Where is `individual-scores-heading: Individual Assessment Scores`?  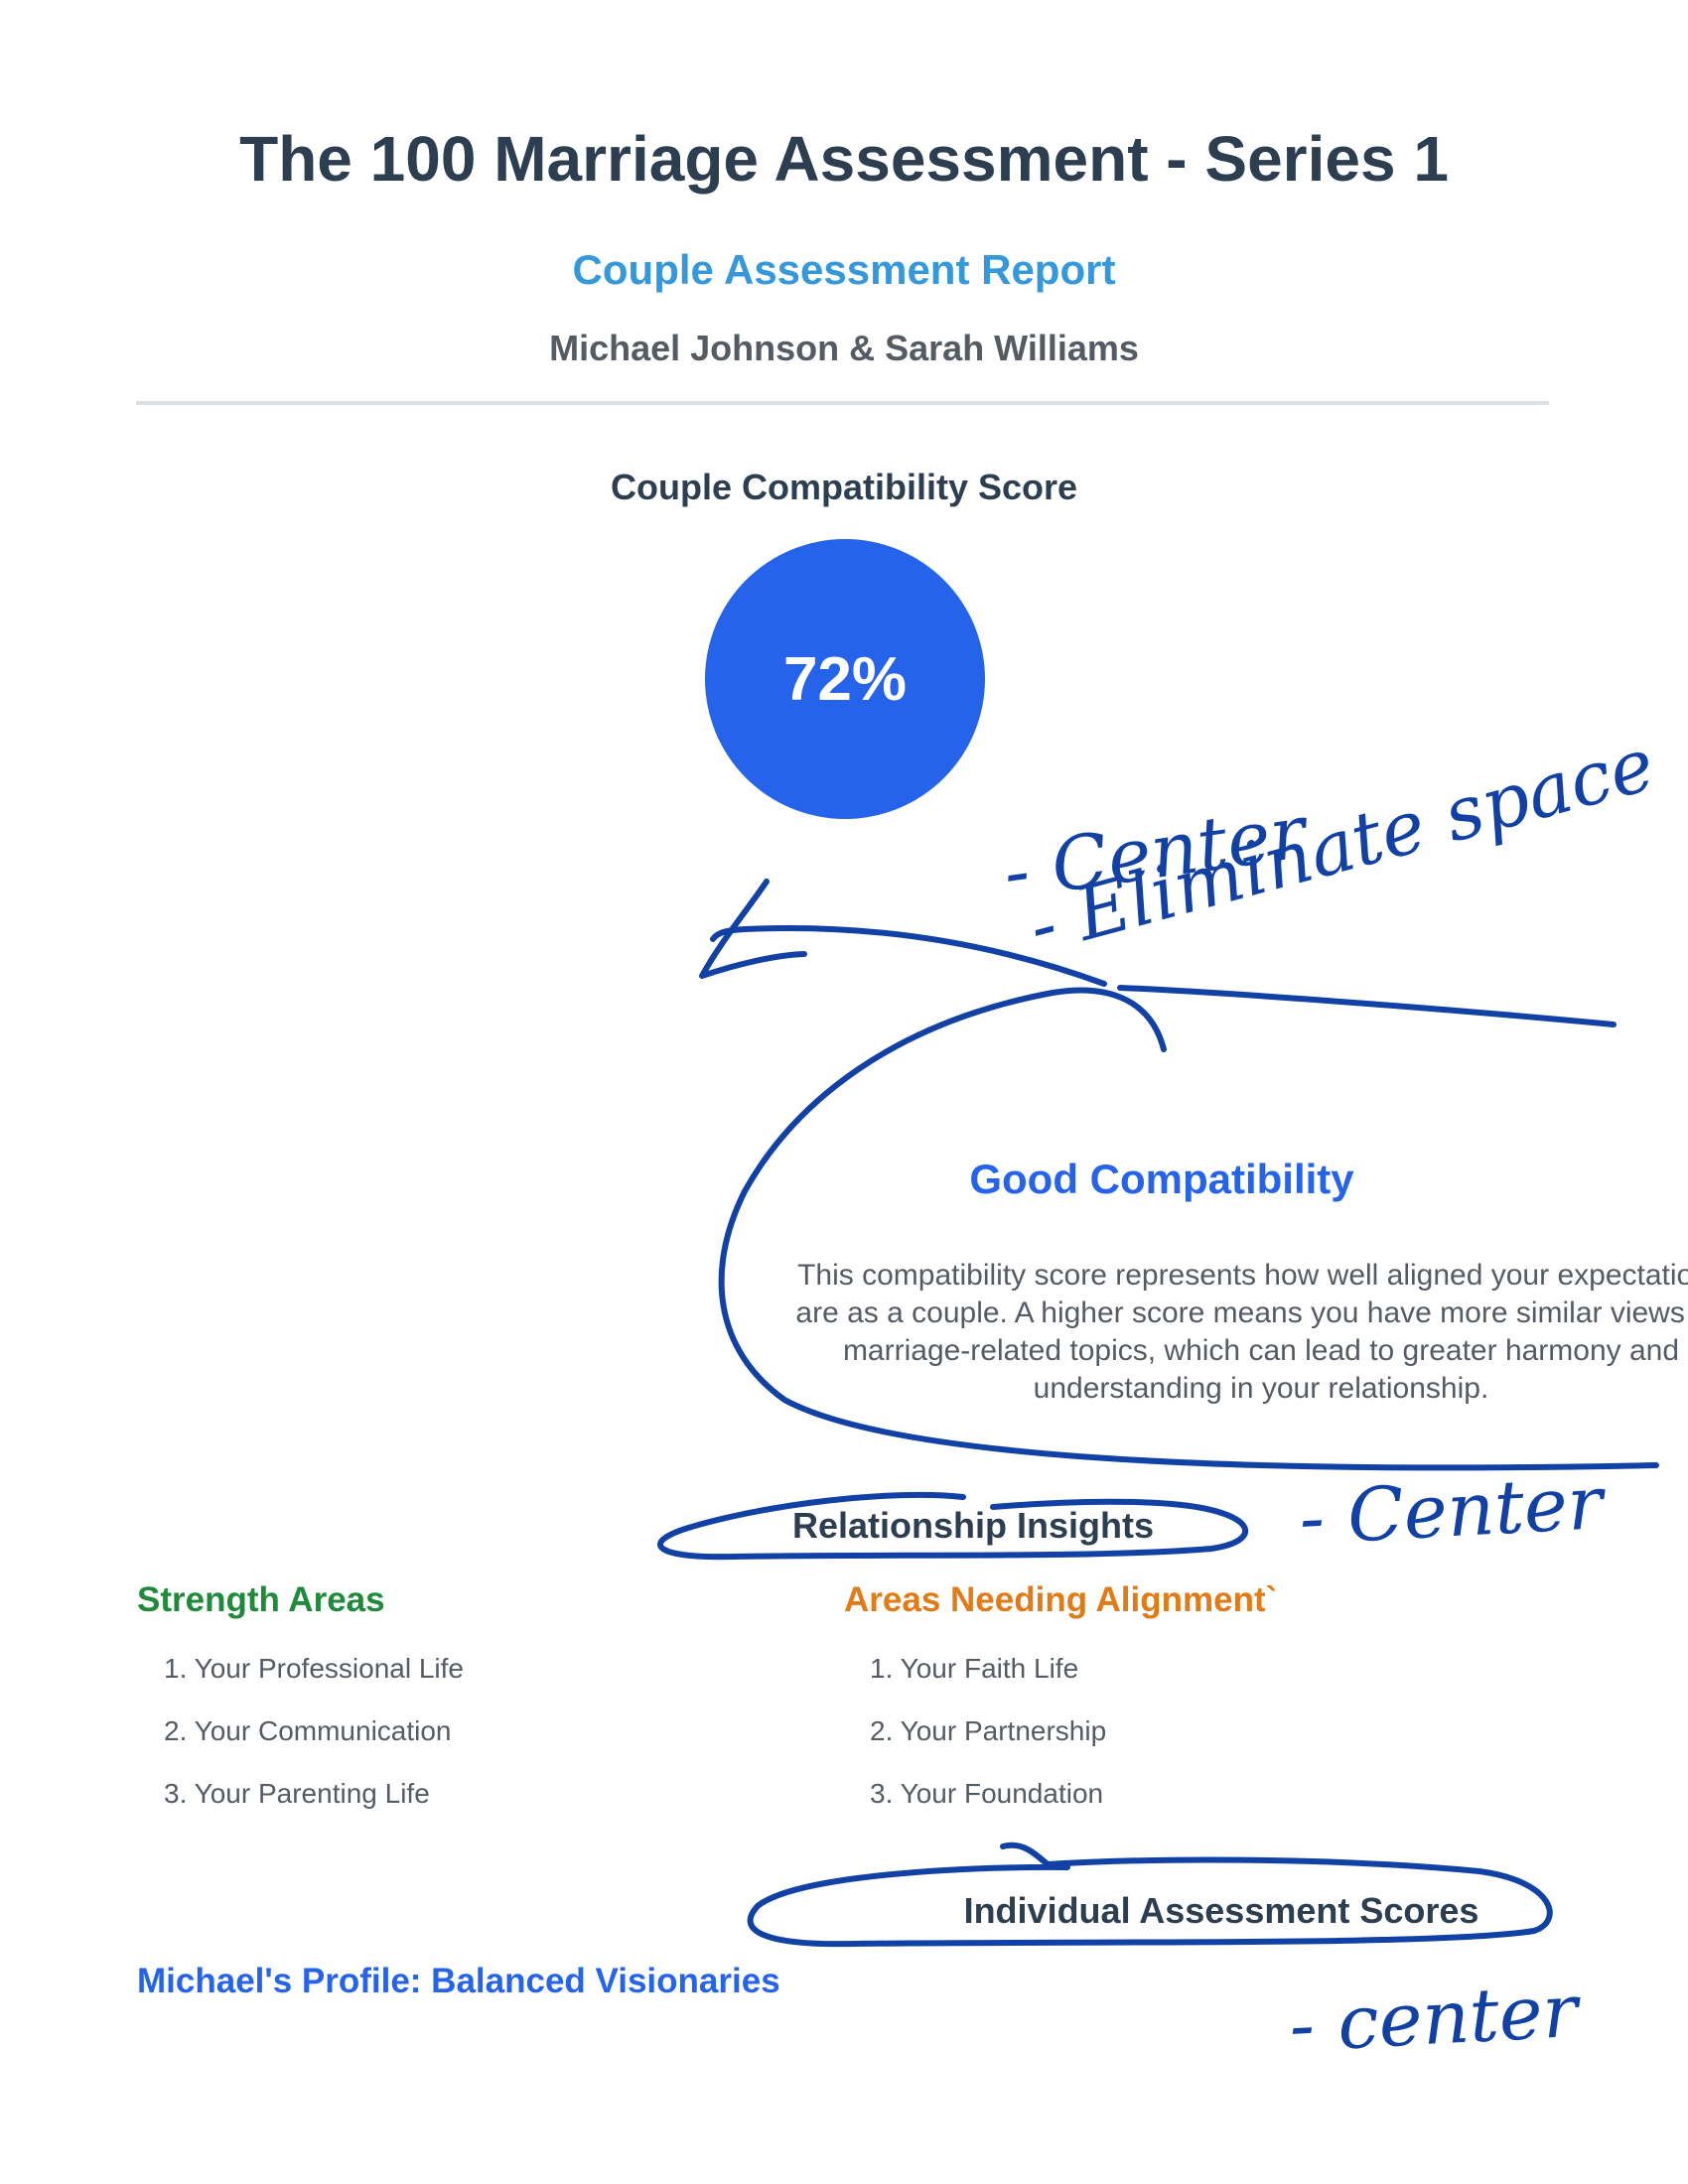 individual-scores-heading: Individual Assessment Scores is located at coordinates (1221, 1910).